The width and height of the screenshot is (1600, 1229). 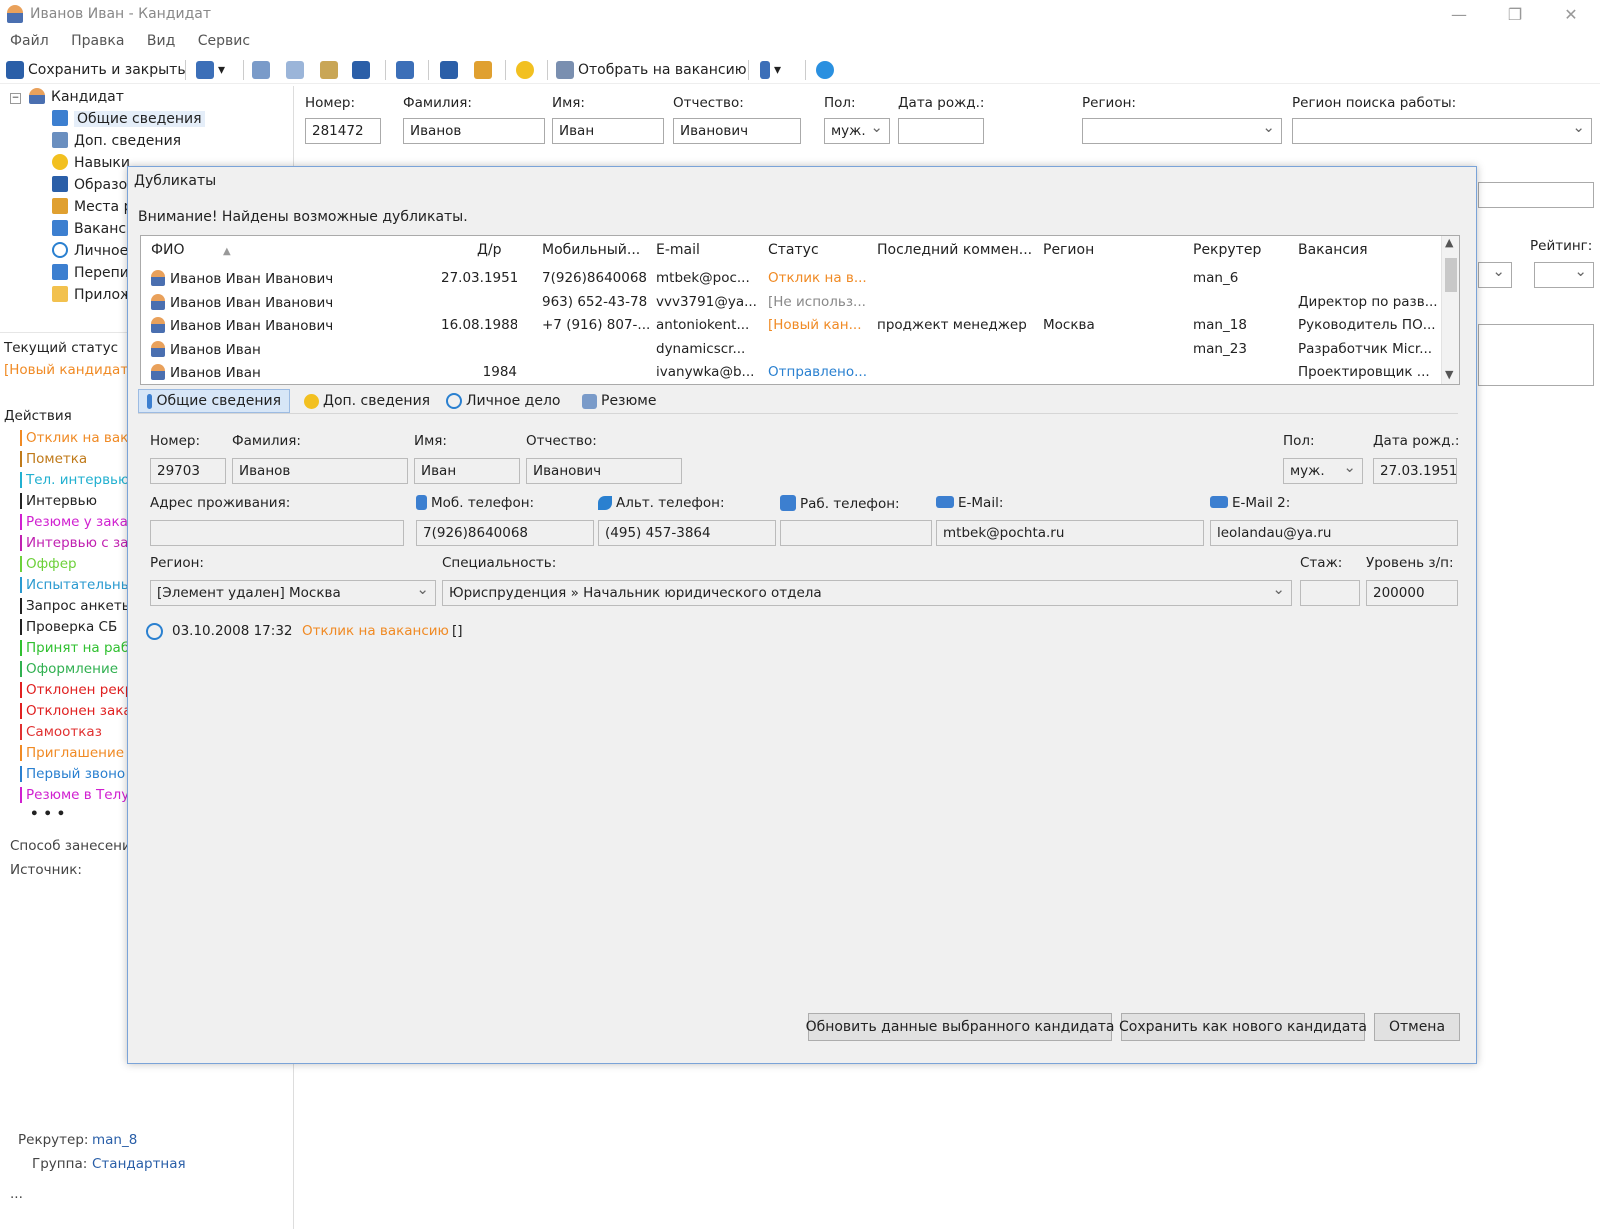 What do you see at coordinates (116, 140) in the screenshot?
I see `tree-item-additional: Доп. сведения` at bounding box center [116, 140].